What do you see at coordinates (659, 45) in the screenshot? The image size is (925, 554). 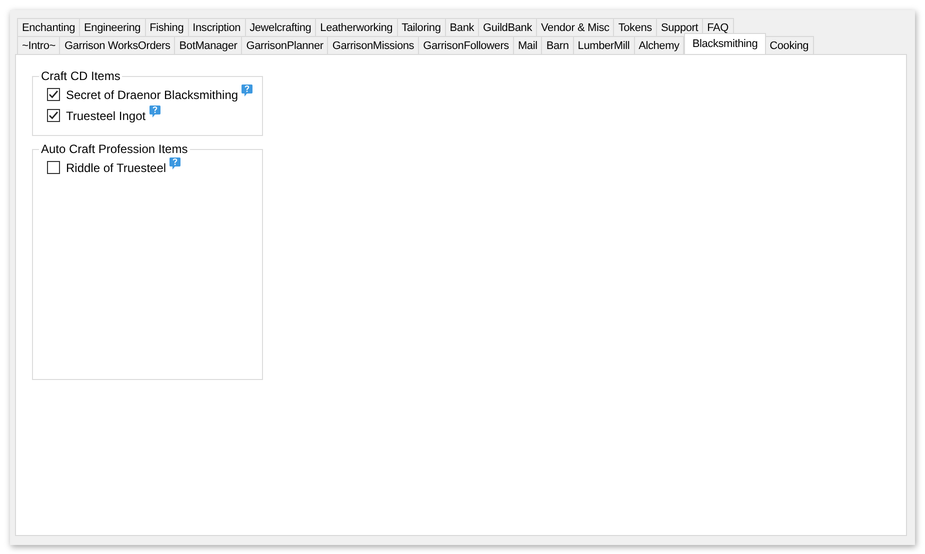 I see `tab: Alchemy` at bounding box center [659, 45].